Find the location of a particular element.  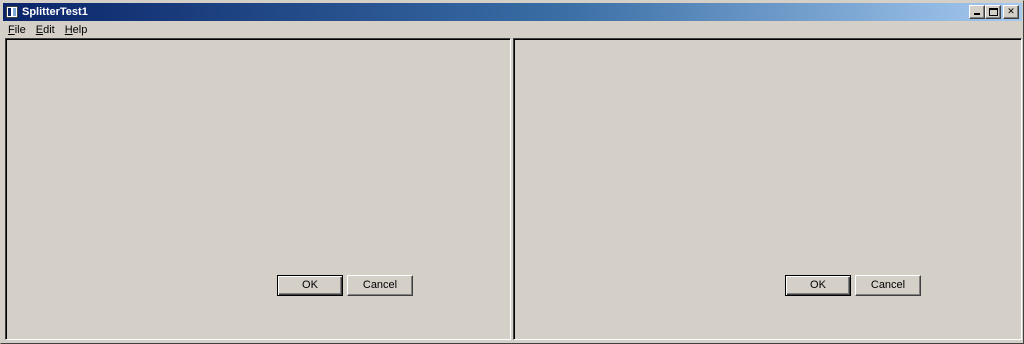

close-button: ✕ is located at coordinates (1011, 12).